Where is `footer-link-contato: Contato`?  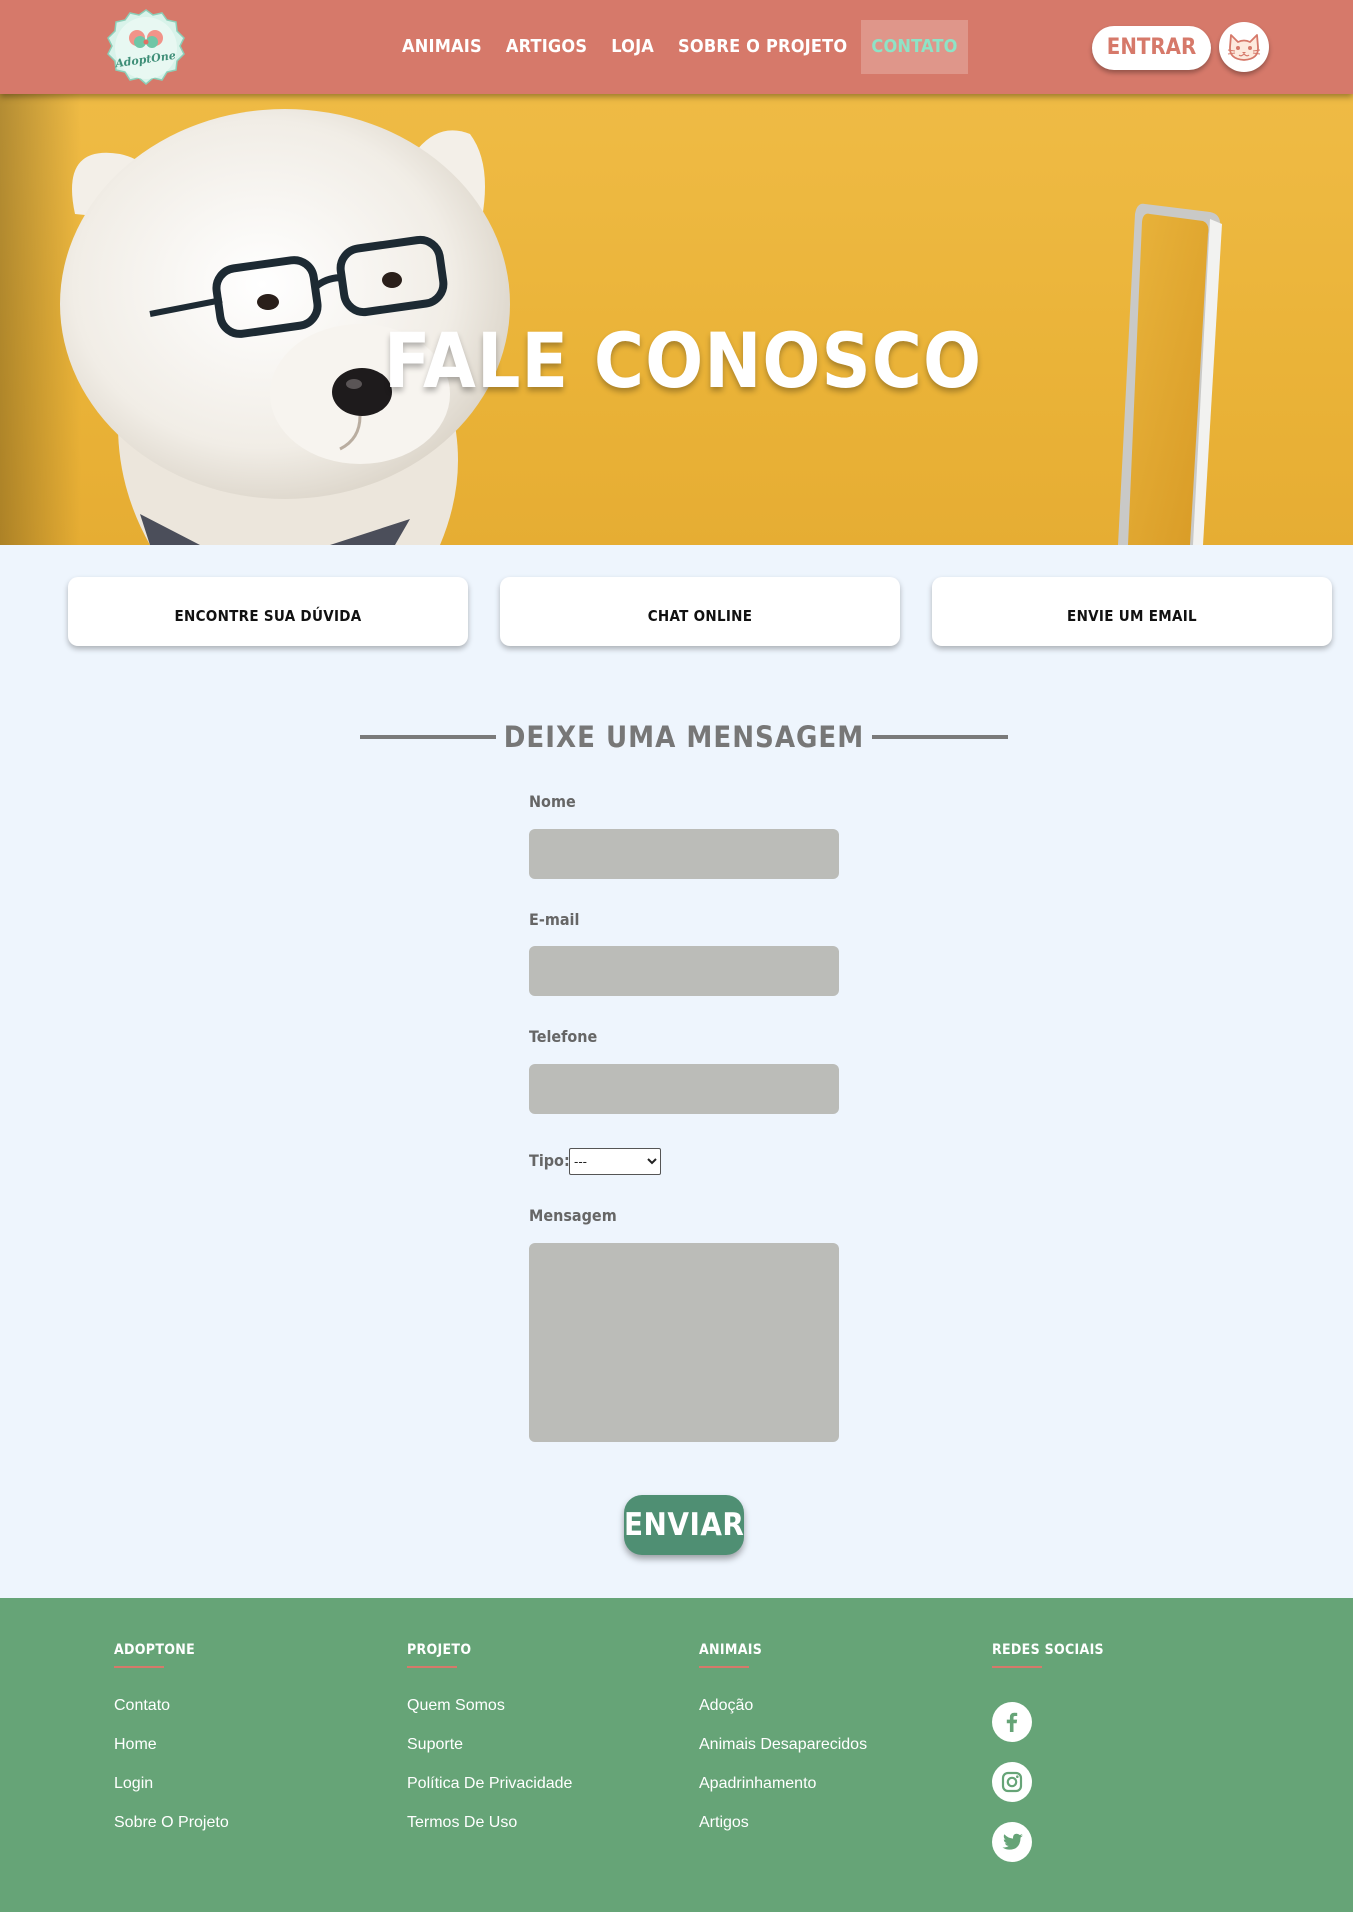 footer-link-contato: Contato is located at coordinates (171, 1706).